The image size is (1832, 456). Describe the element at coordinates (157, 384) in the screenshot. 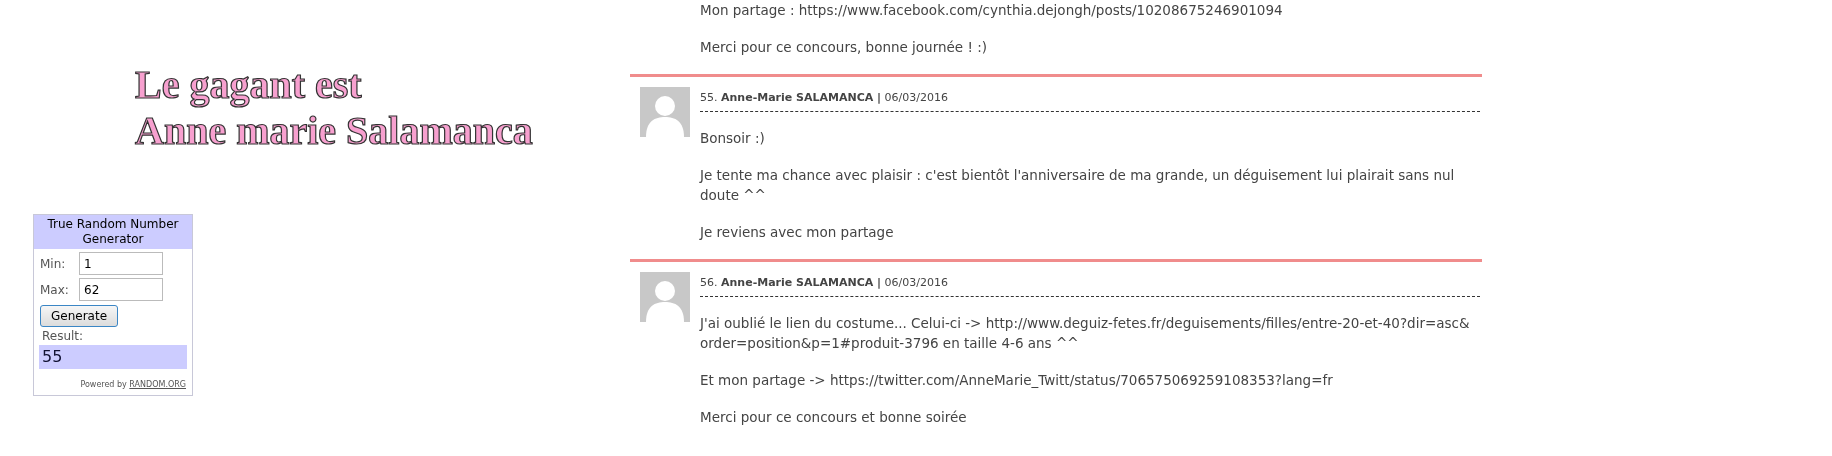

I see `random-org-link: RANDOM.ORG` at that location.